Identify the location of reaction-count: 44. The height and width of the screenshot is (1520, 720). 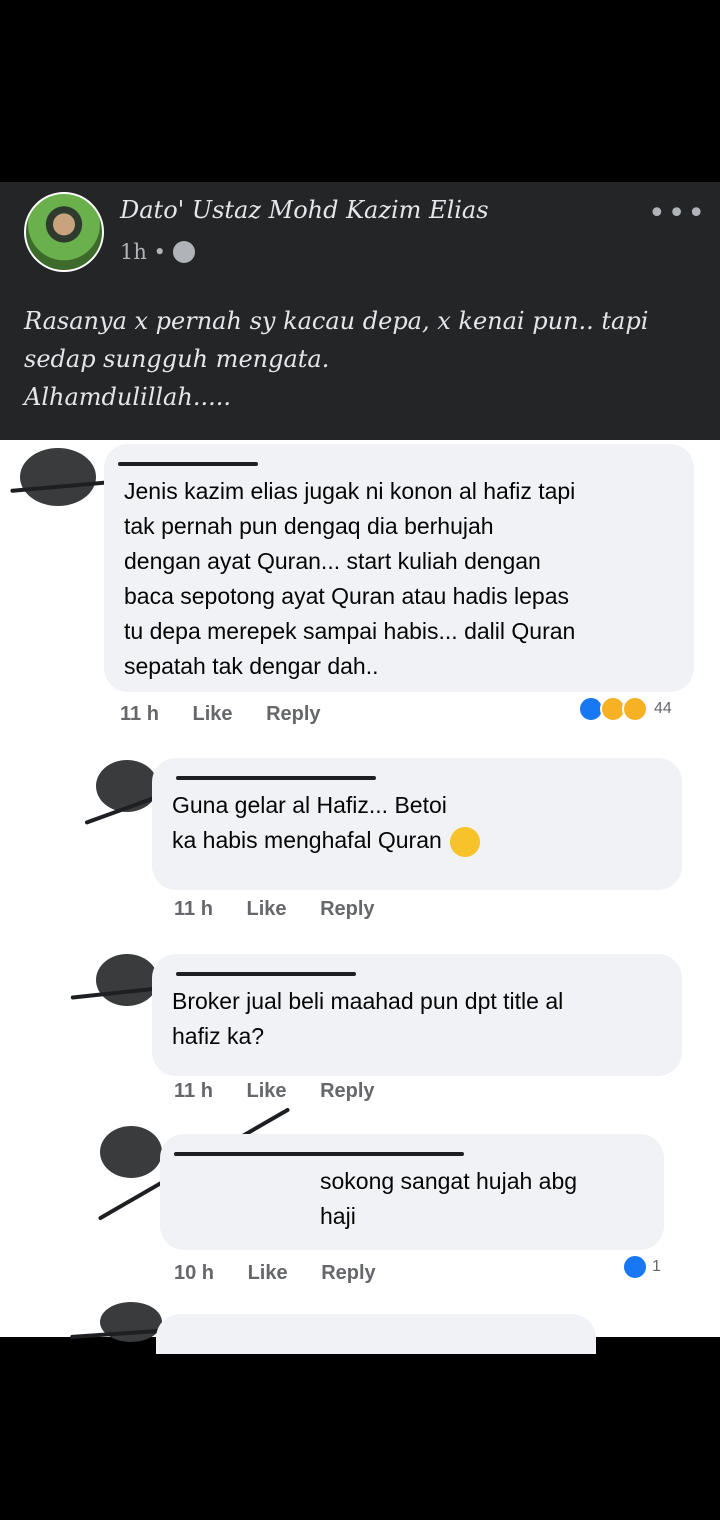
(663, 708).